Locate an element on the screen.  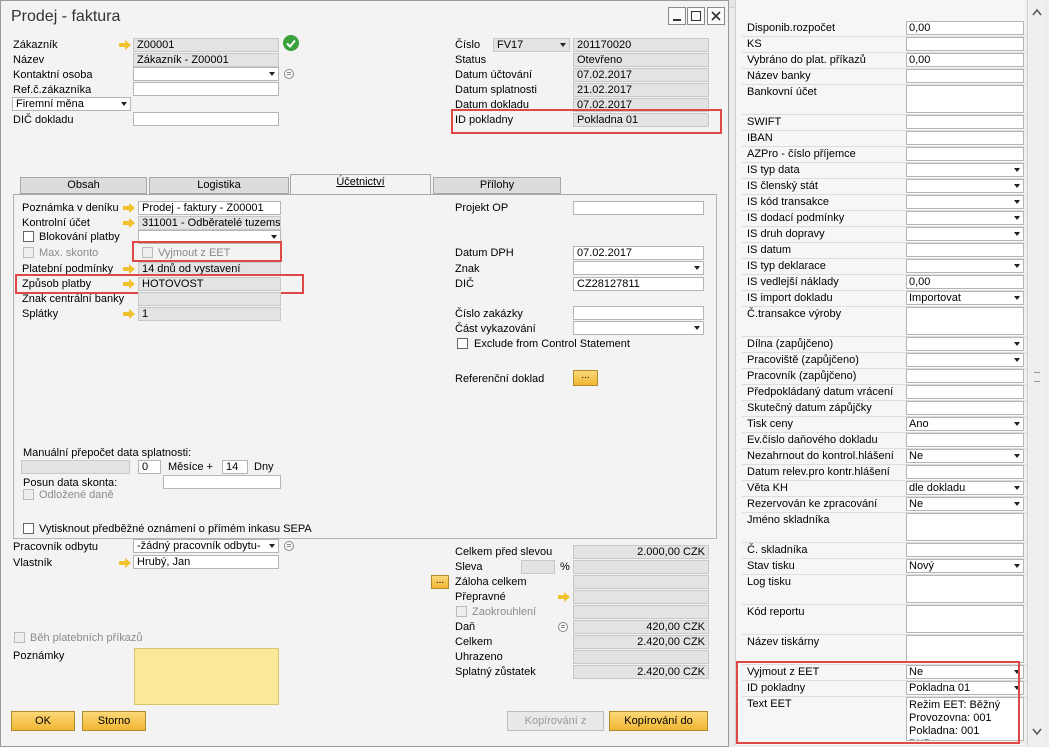
udf-field-iban is located at coordinates (965, 138).